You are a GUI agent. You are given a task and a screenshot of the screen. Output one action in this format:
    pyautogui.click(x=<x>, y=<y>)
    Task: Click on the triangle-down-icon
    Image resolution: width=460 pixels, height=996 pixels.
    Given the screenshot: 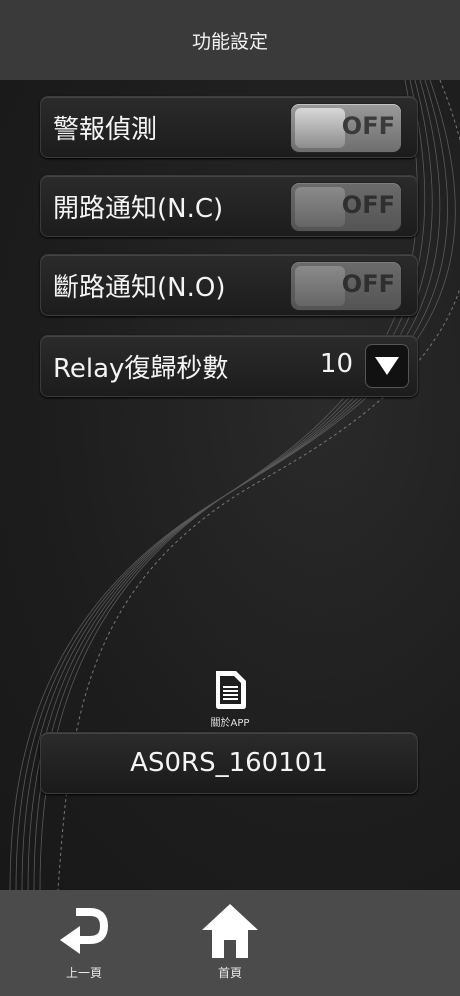 What is the action you would take?
    pyautogui.click(x=387, y=366)
    